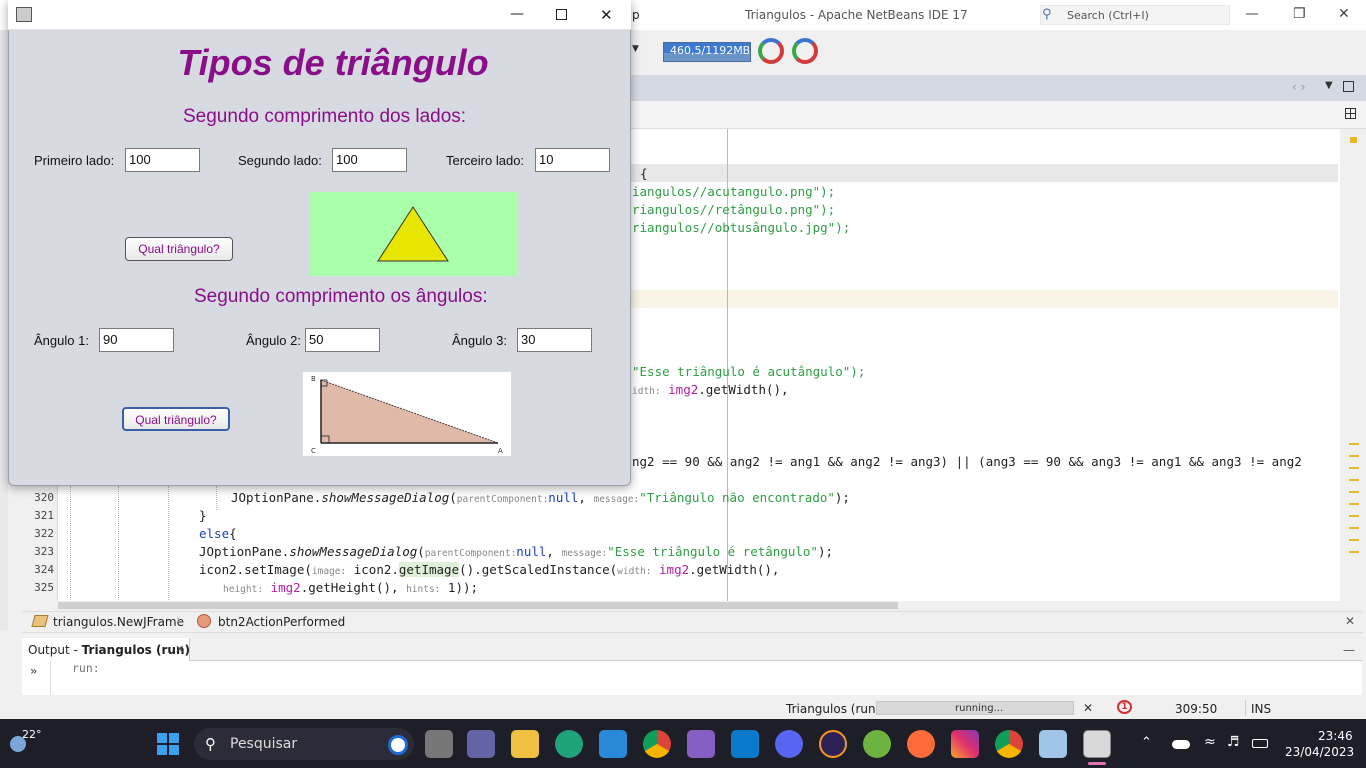 This screenshot has height=768, width=1366. What do you see at coordinates (683, 708) in the screenshot?
I see `status-bar` at bounding box center [683, 708].